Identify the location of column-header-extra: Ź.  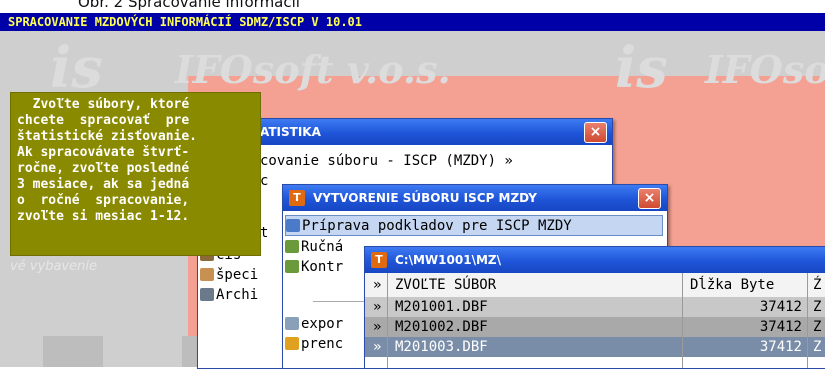
(817, 285).